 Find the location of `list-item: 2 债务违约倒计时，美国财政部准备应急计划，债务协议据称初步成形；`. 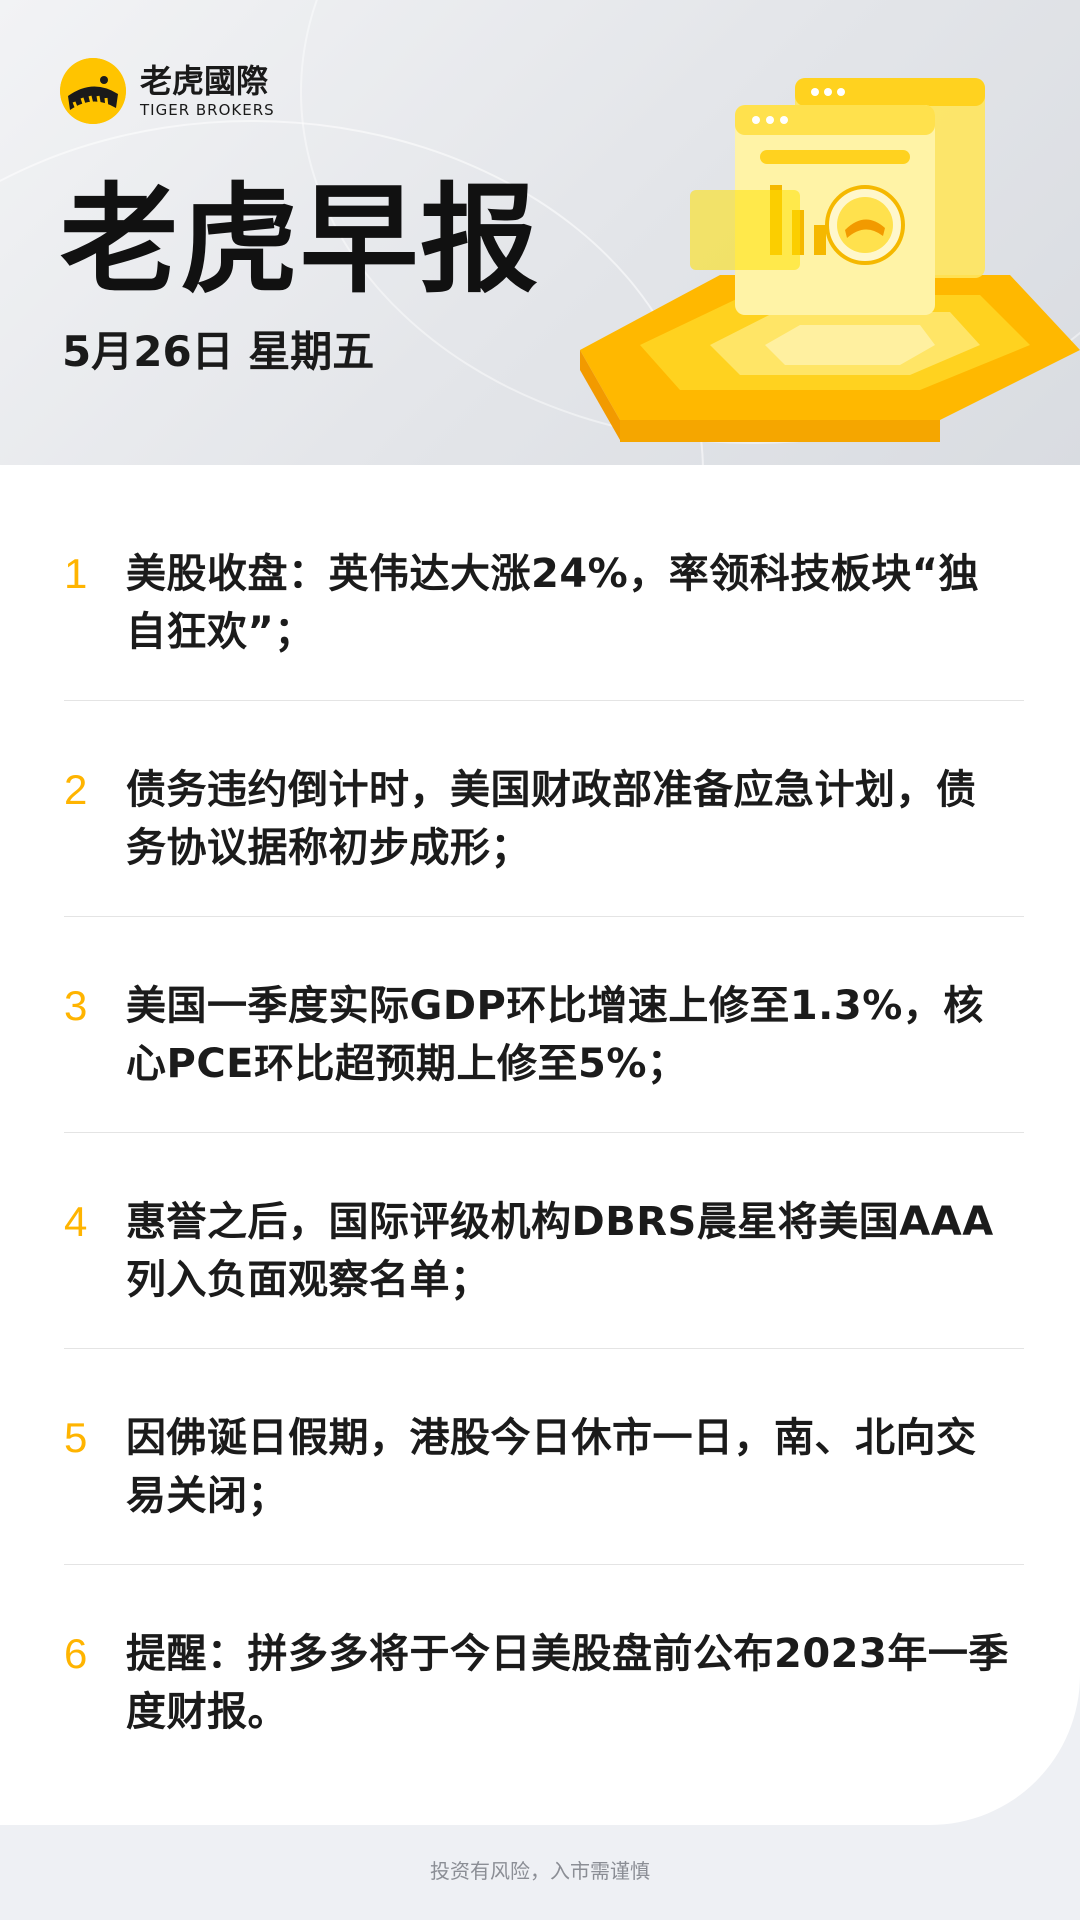

list-item: 2 债务违约倒计时，美国财政部准备应急计划，债务协议据称初步成形； is located at coordinates (544, 816).